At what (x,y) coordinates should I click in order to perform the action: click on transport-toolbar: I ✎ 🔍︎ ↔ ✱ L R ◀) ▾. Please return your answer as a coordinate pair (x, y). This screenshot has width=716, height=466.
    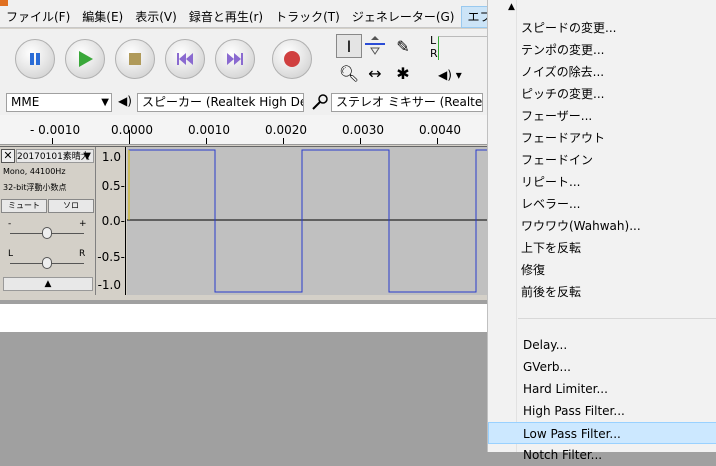
    Looking at the image, I should click on (244, 59).